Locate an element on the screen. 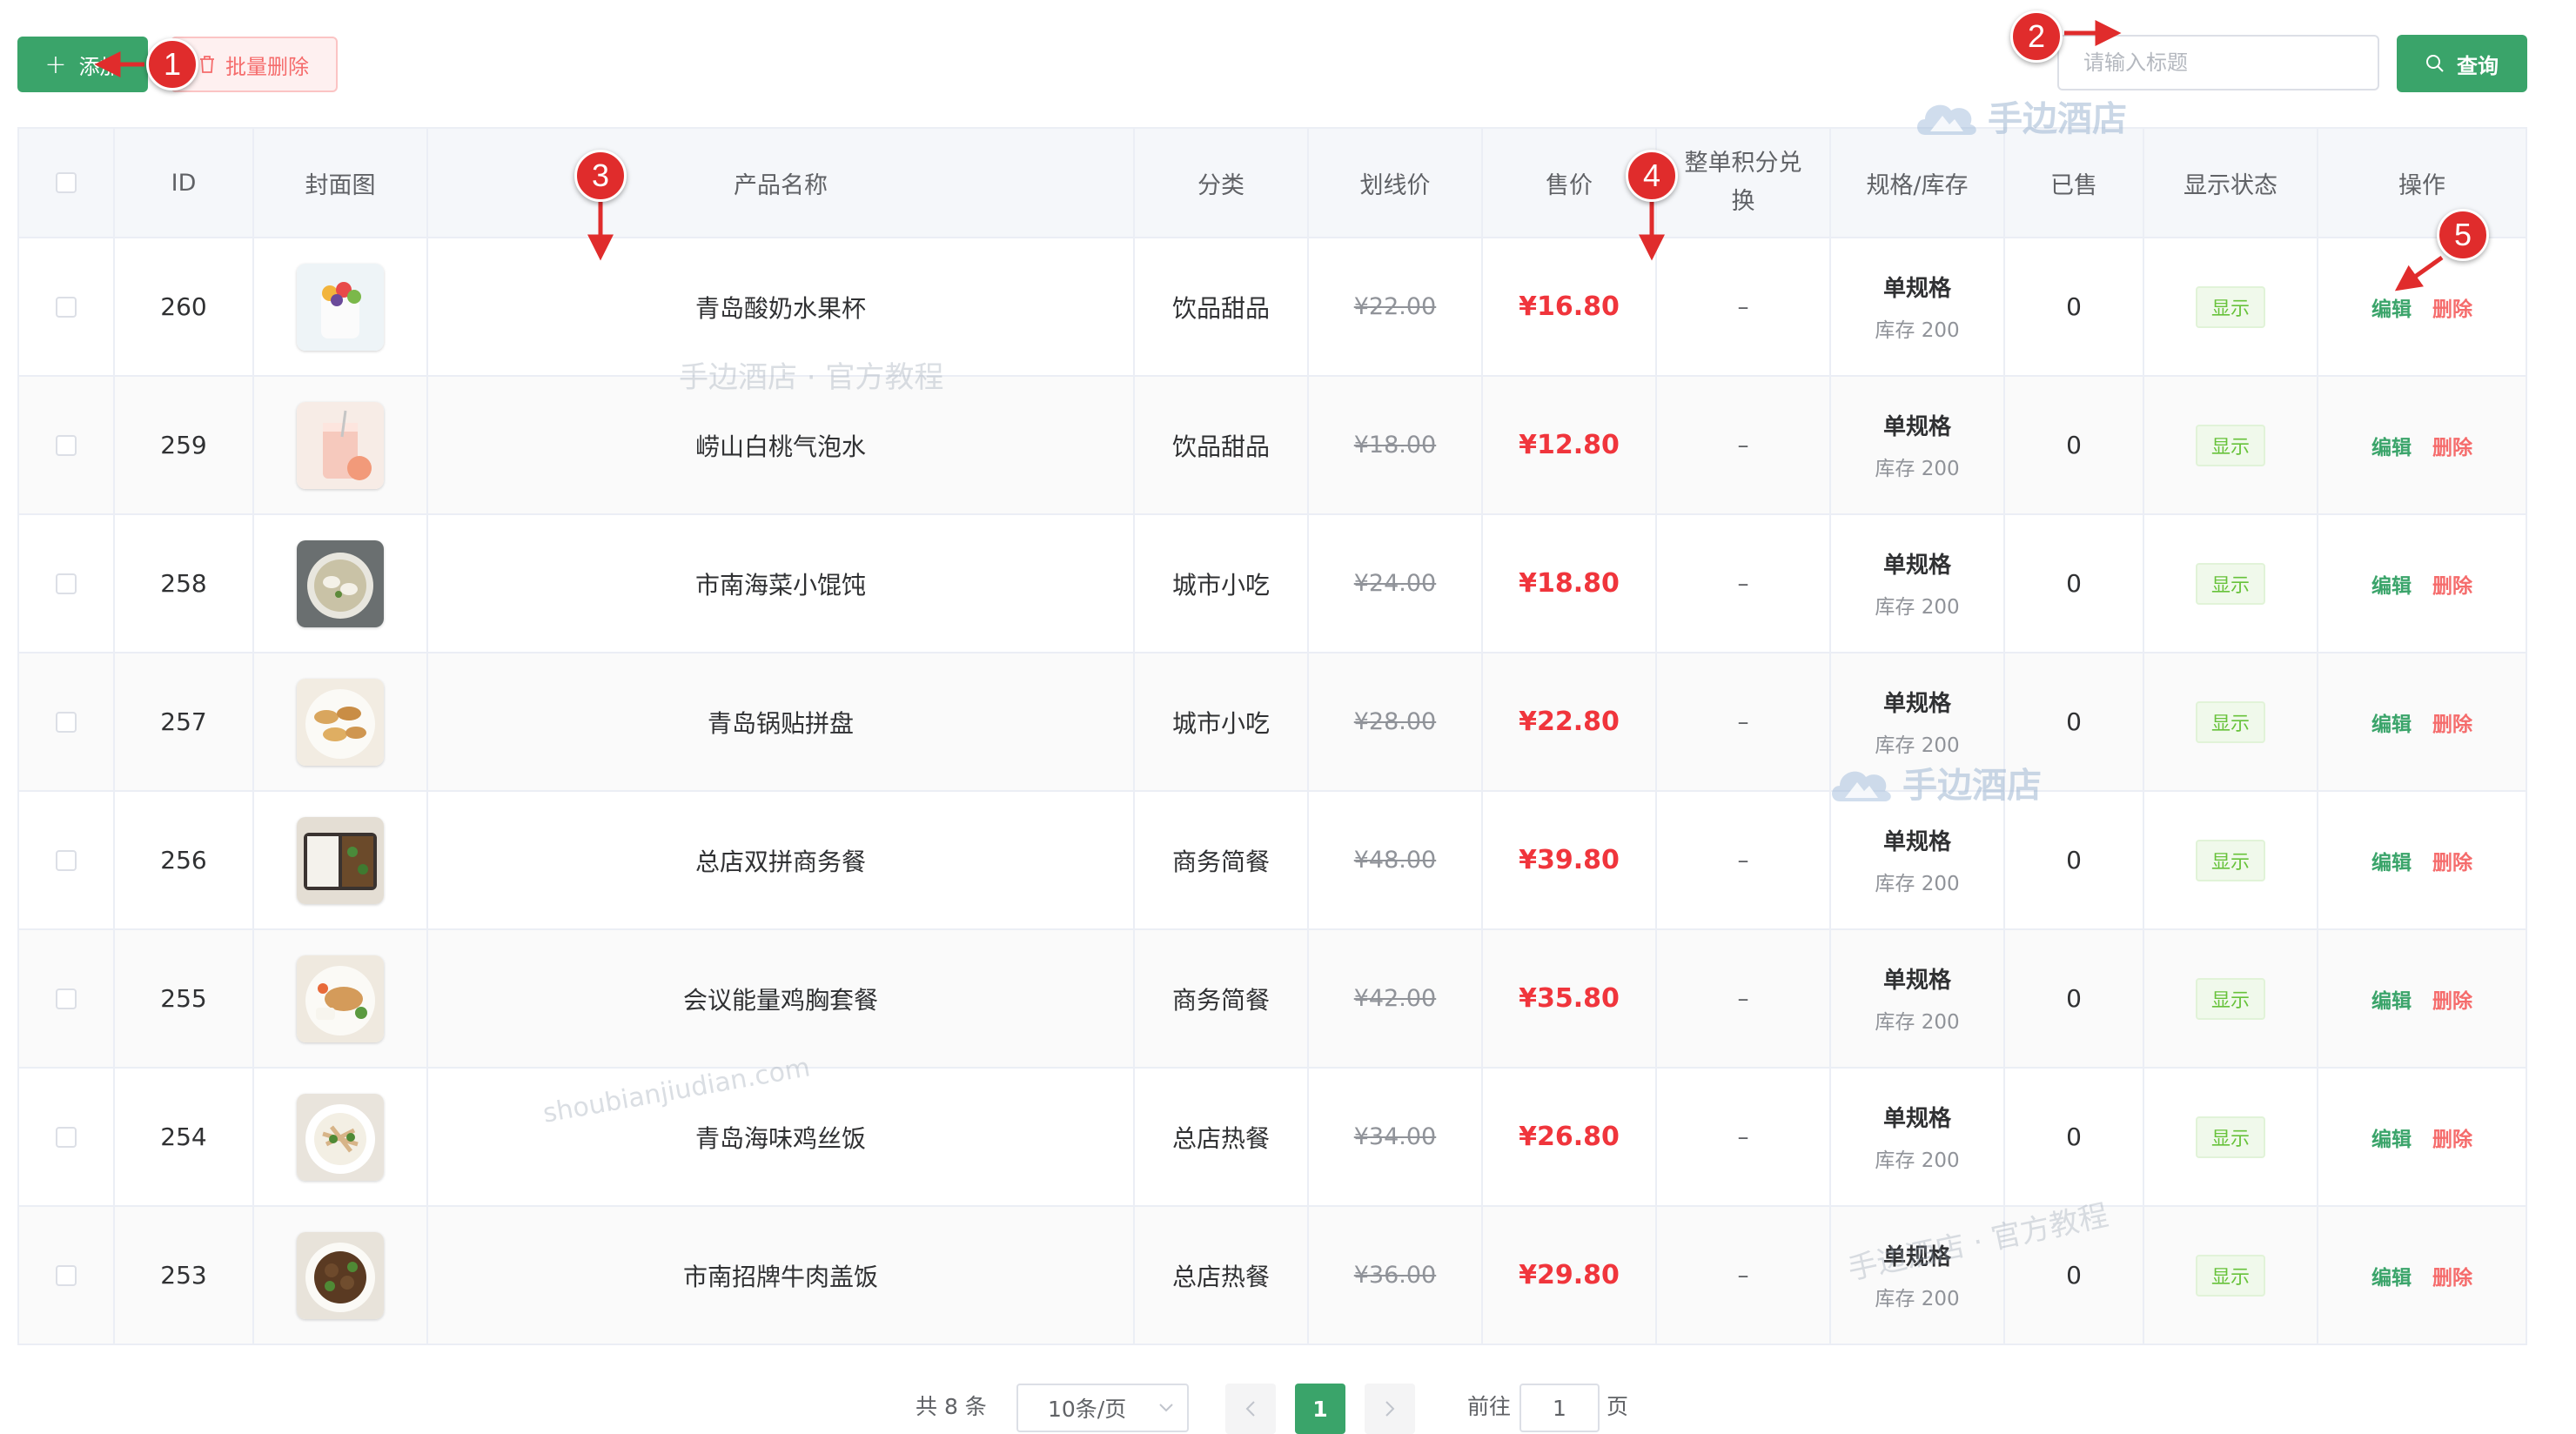  select-all-checkbox is located at coordinates (66, 182).